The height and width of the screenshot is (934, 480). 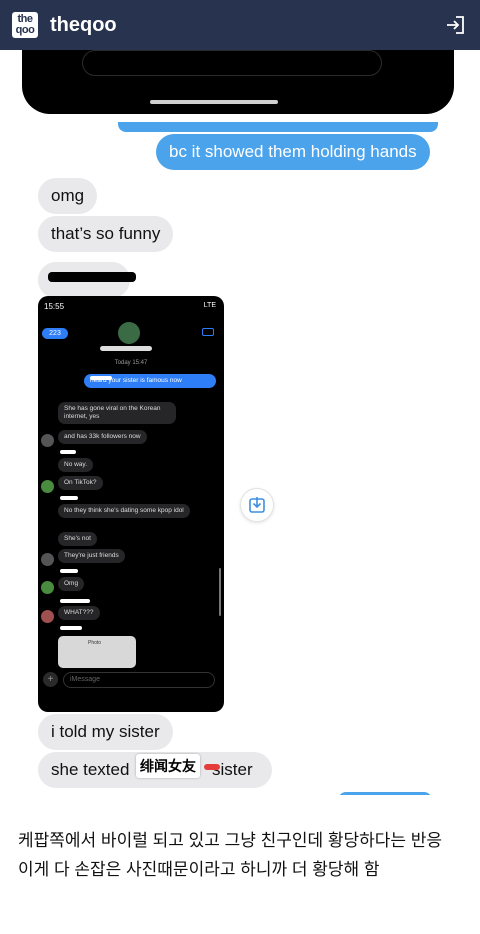 I want to click on phone-status-signal: LTE, so click(x=209, y=305).